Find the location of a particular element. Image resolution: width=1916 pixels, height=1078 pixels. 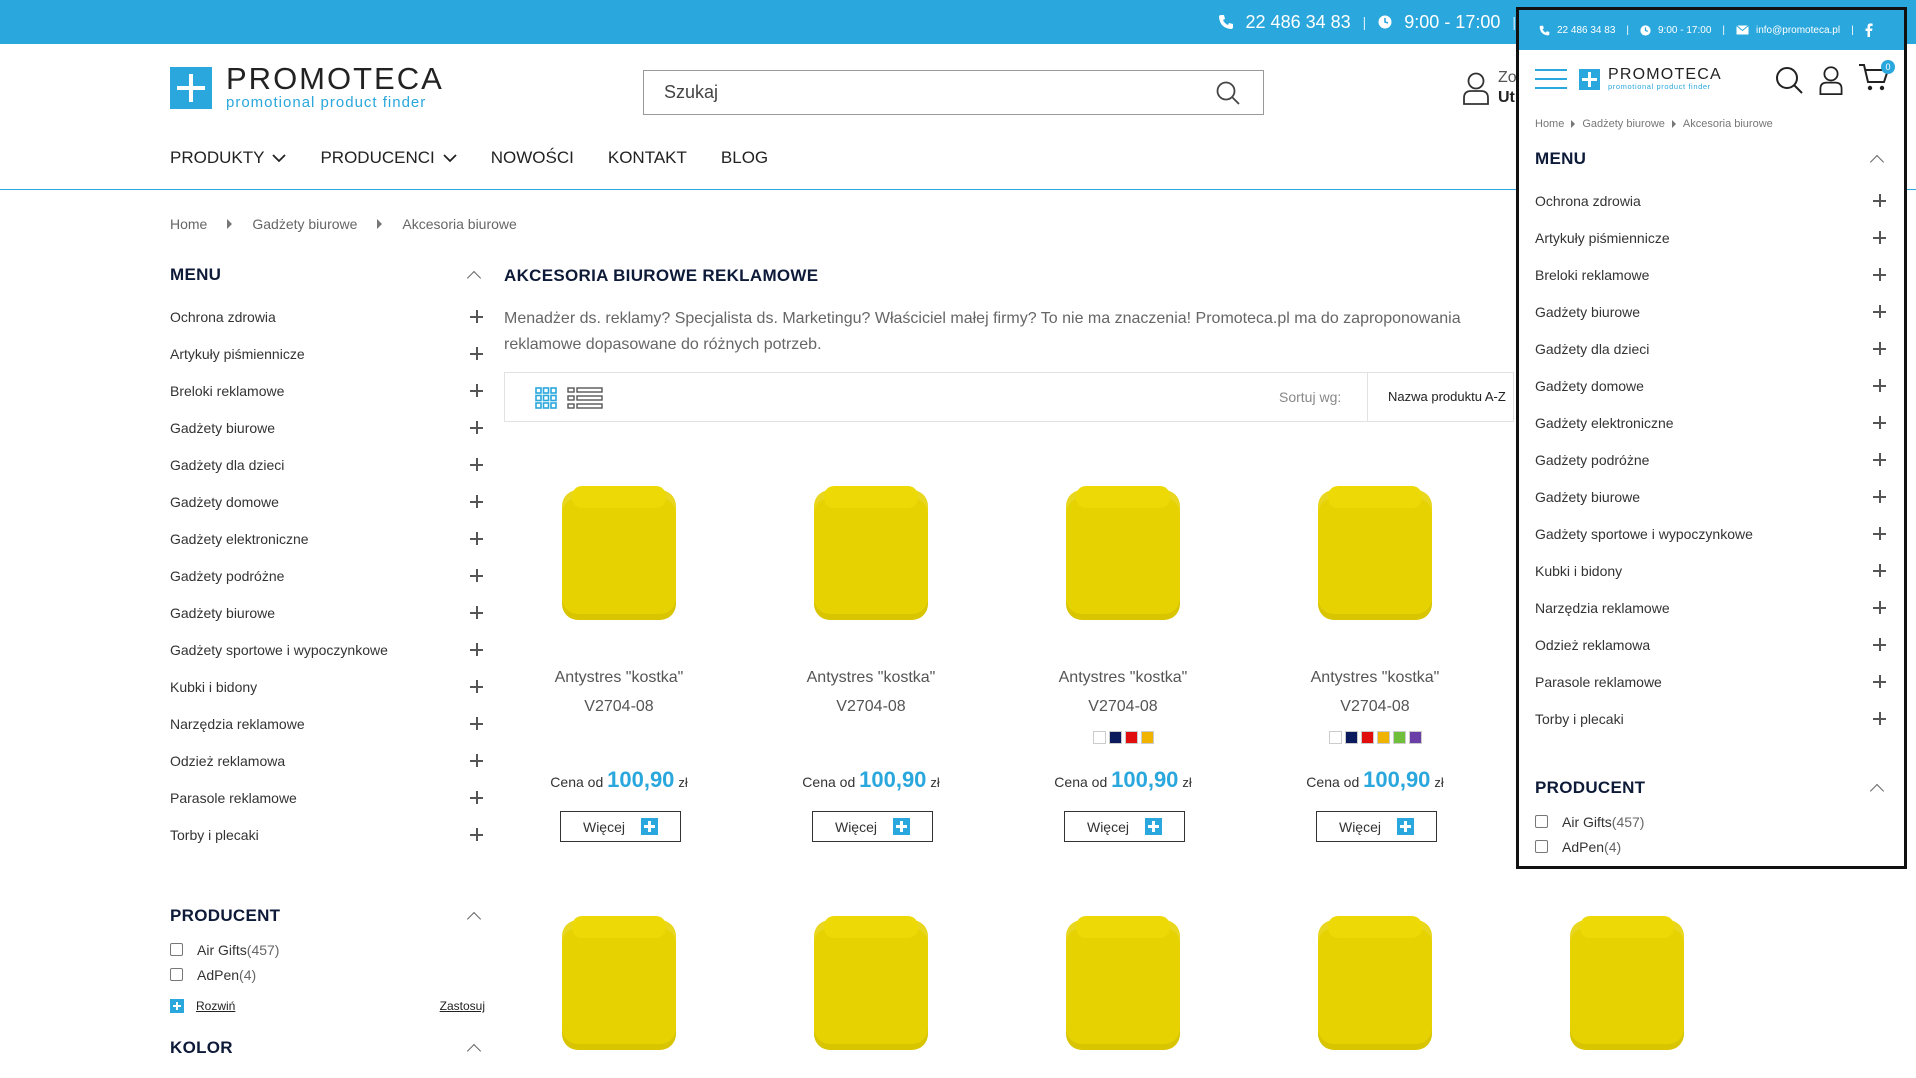

expand-link: Rozwiń is located at coordinates (202, 1006).